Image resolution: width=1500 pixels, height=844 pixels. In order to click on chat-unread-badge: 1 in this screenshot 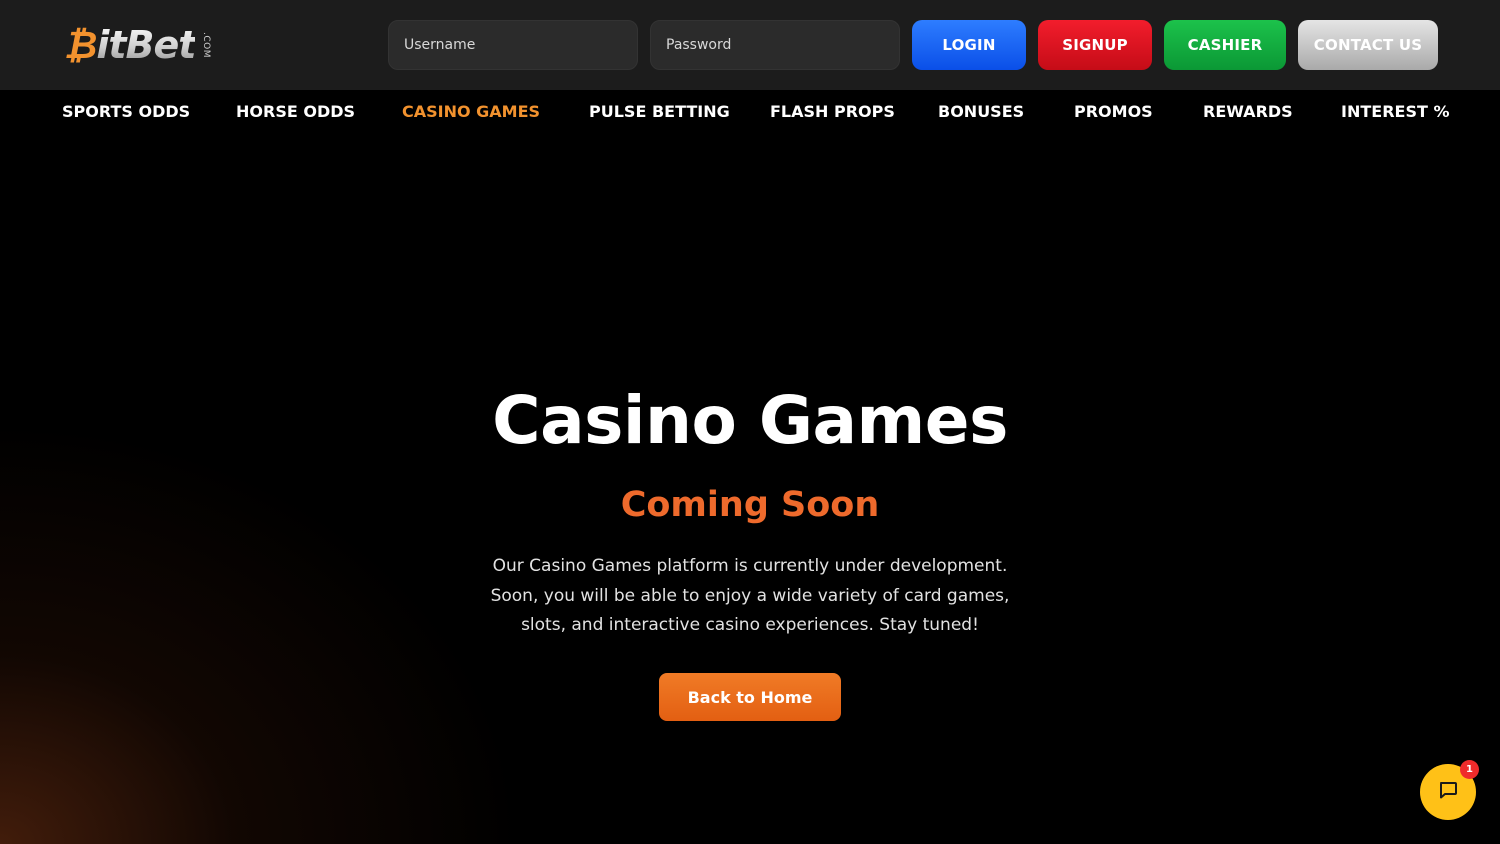, I will do `click(1469, 769)`.